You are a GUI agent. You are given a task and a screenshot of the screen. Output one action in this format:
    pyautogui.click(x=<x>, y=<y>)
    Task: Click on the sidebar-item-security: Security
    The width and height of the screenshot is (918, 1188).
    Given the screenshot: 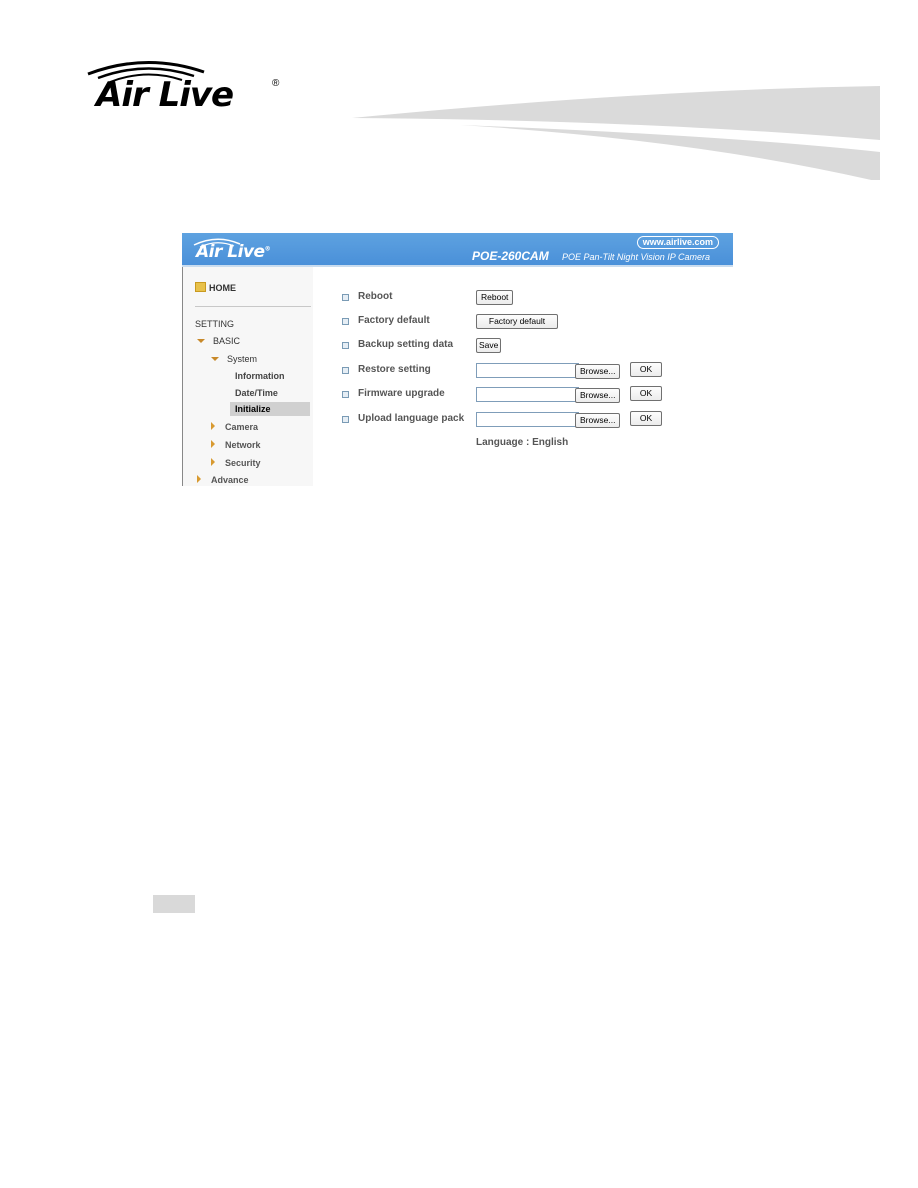 What is the action you would take?
    pyautogui.click(x=236, y=463)
    